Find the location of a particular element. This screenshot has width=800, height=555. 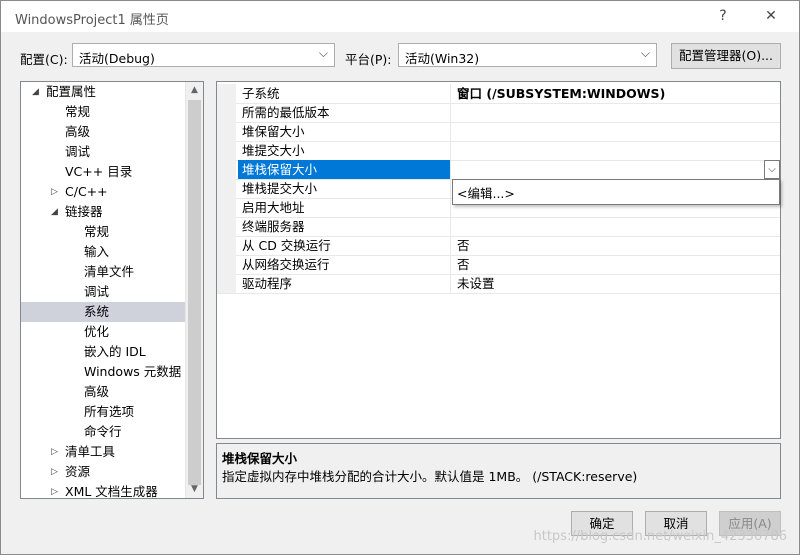

config-value: 活动(Debug) is located at coordinates (117, 58).